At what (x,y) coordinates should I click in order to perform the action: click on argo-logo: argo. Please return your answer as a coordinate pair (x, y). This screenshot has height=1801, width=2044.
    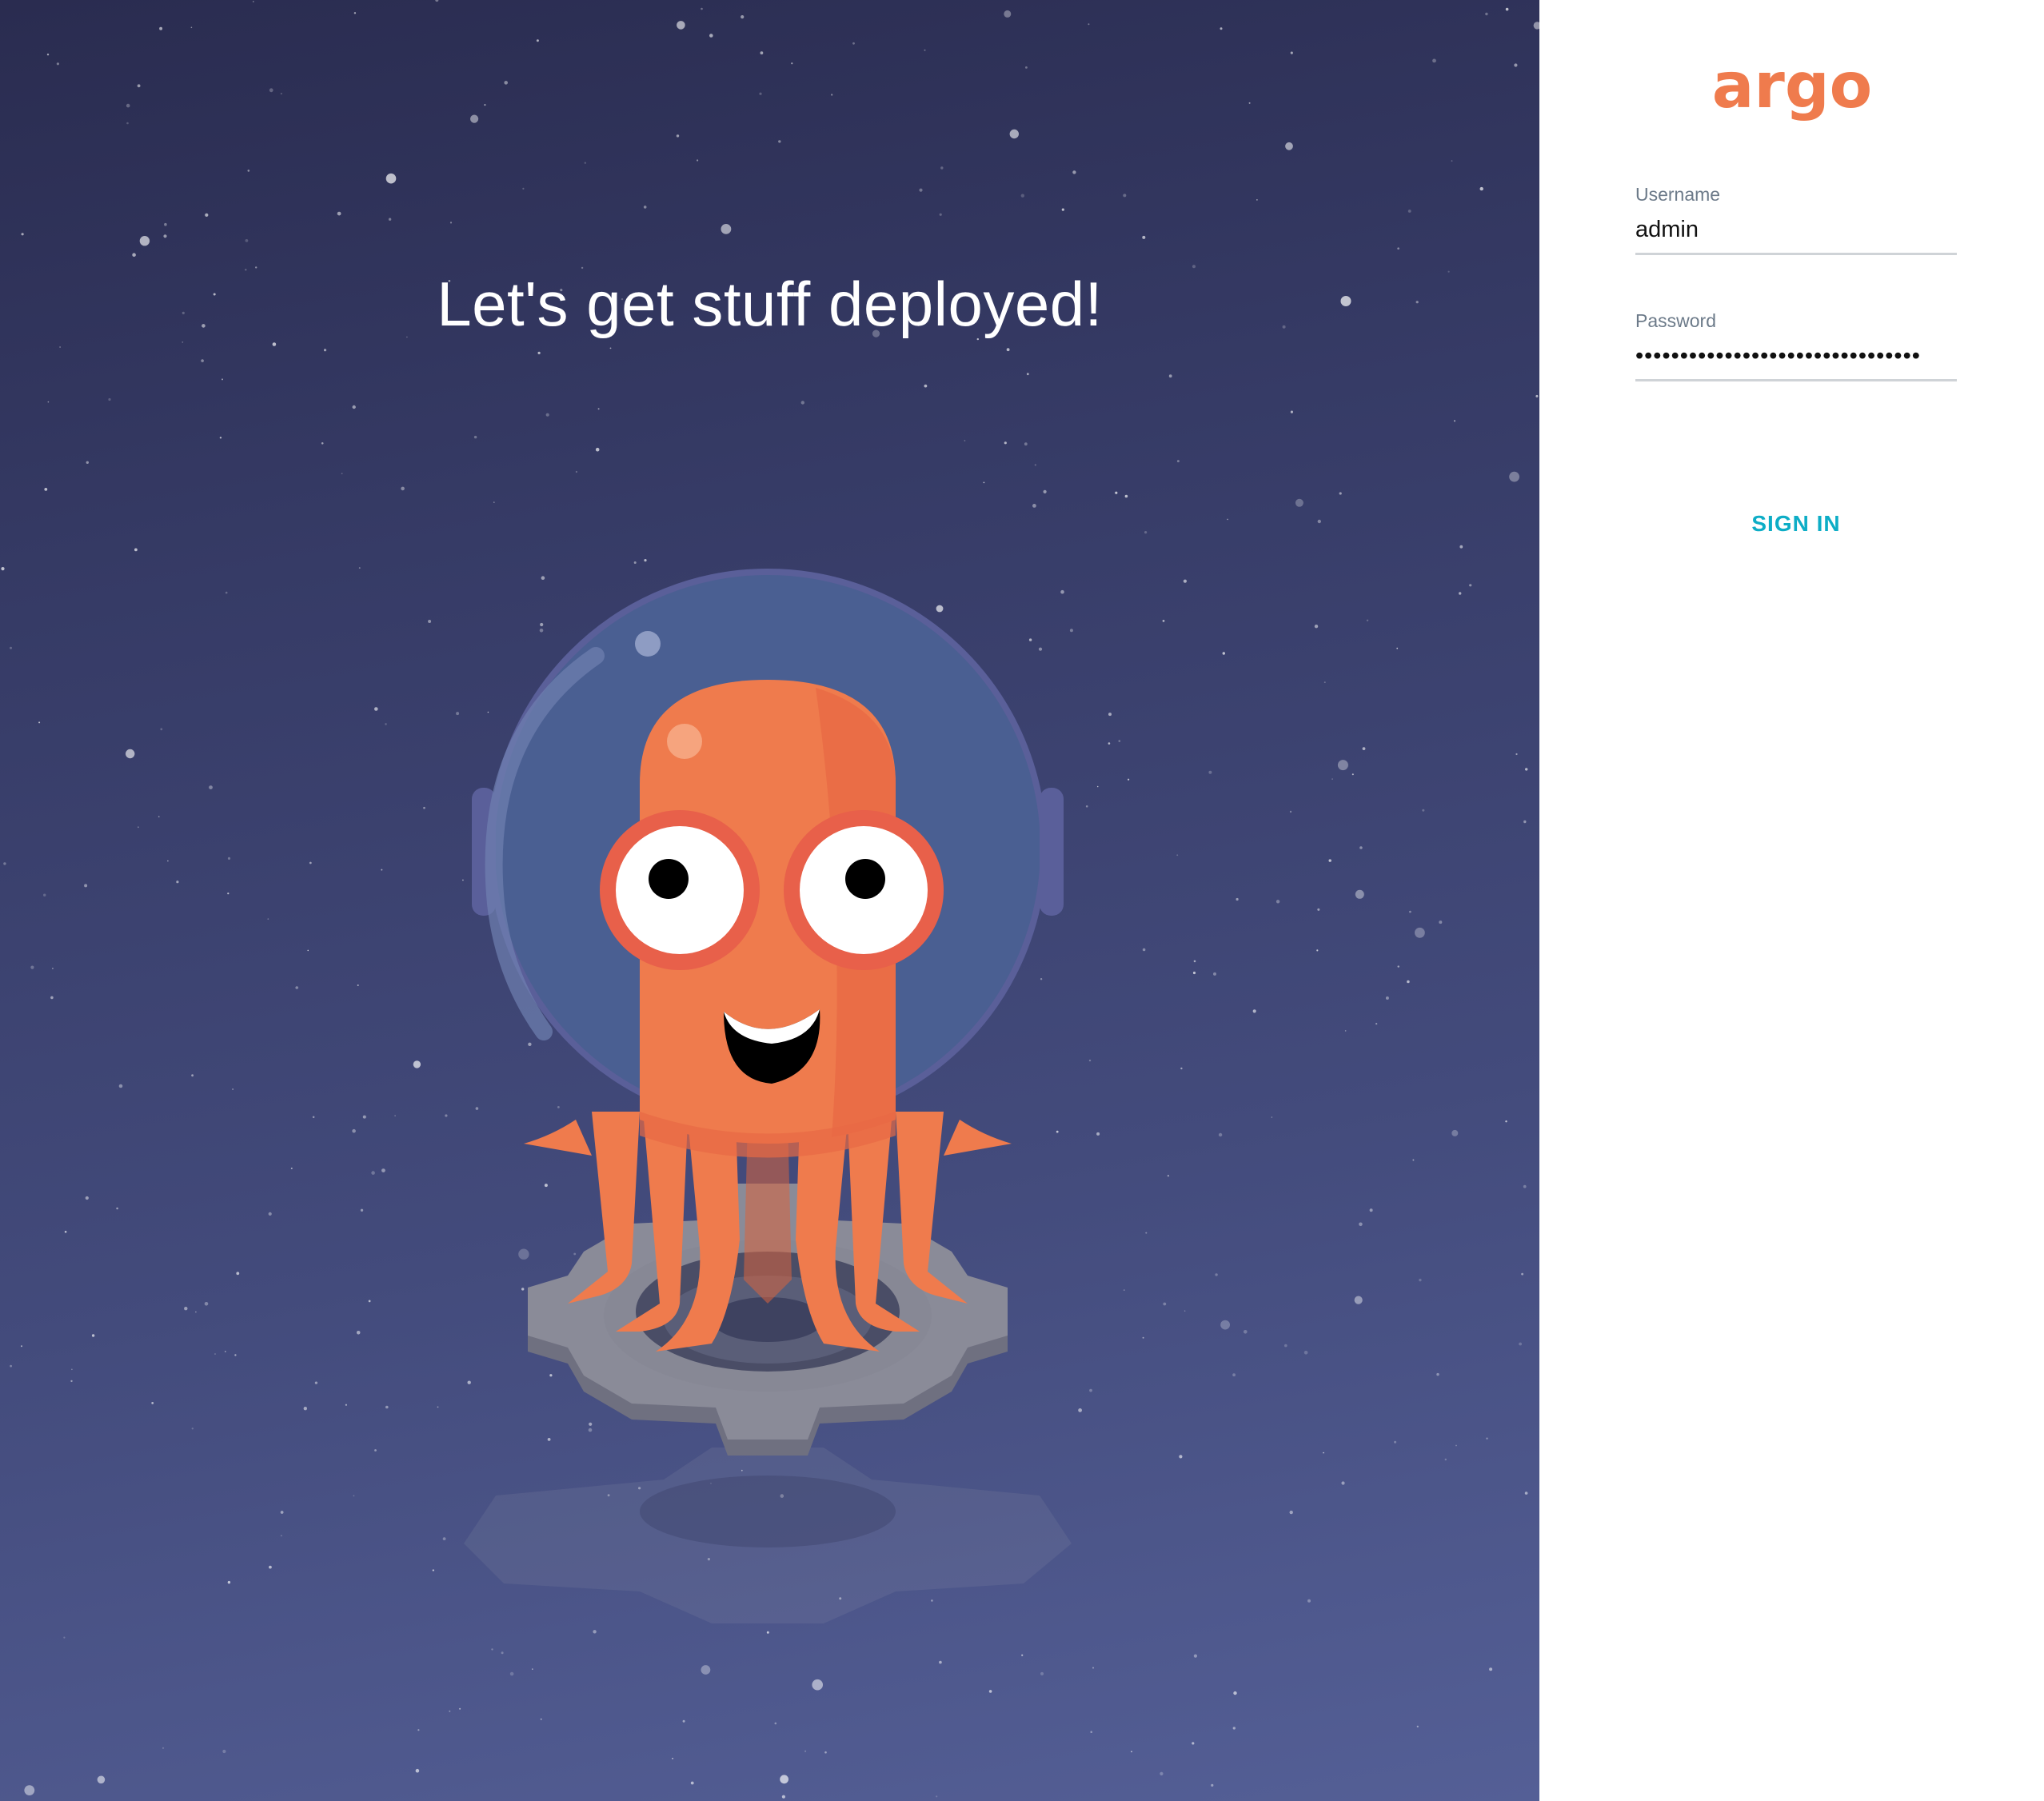
    Looking at the image, I should click on (1791, 93).